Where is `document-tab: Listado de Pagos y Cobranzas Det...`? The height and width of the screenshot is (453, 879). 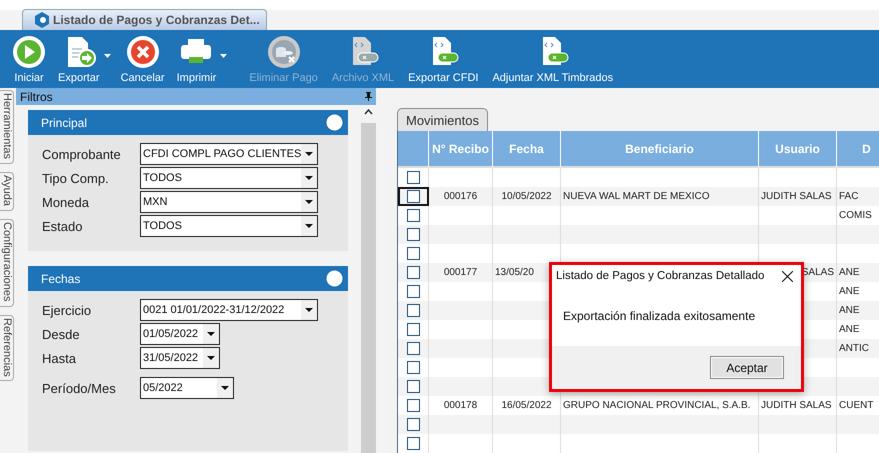 document-tab: Listado de Pagos y Cobranzas Det... is located at coordinates (144, 19).